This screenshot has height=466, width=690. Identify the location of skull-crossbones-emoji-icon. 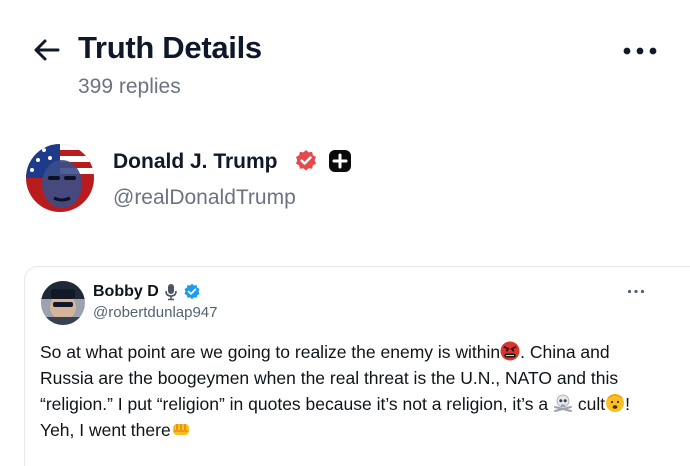
(562, 403).